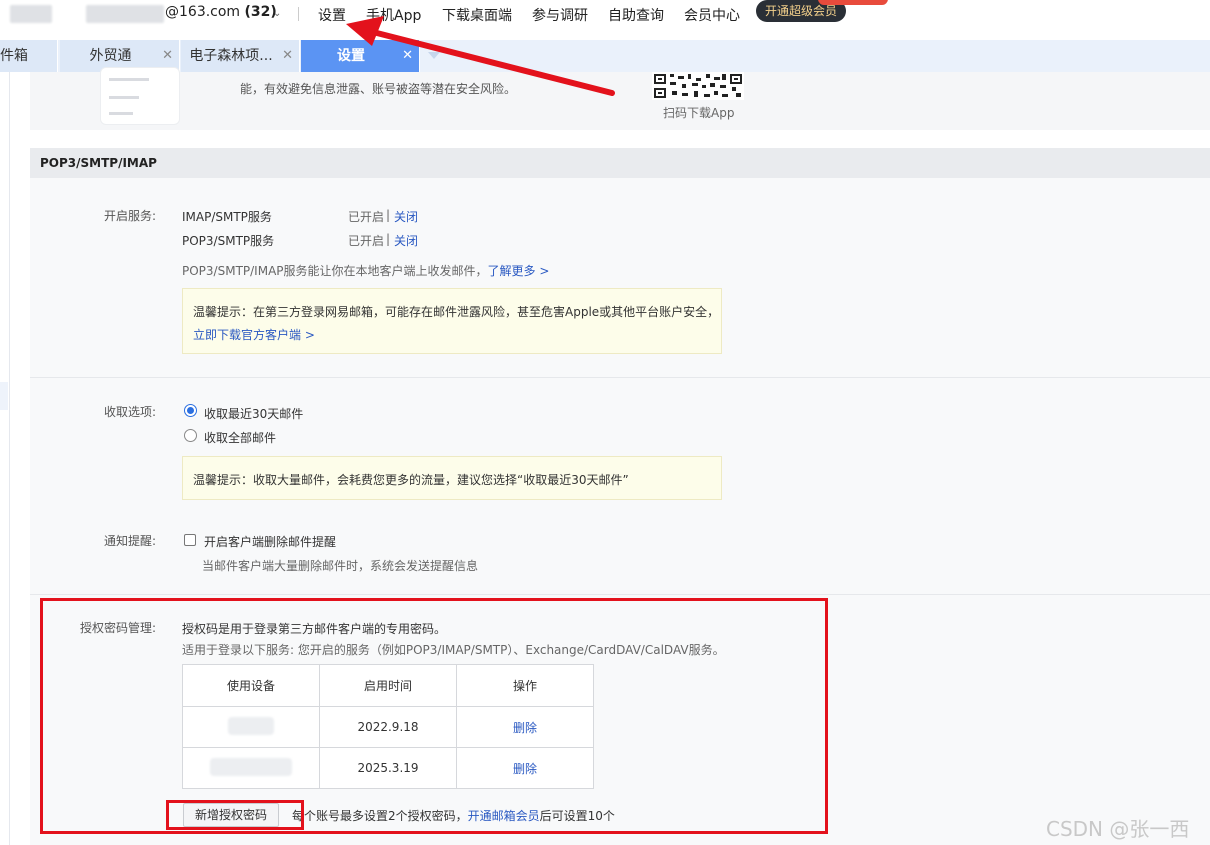 This screenshot has width=1210, height=845. Describe the element at coordinates (853, 2) in the screenshot. I see `promo-badge` at that location.